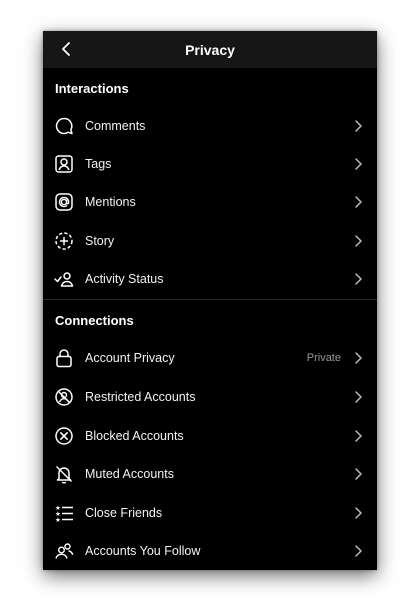 This screenshot has width=417, height=600. What do you see at coordinates (94, 320) in the screenshot?
I see `section-heading-connections: Connections` at bounding box center [94, 320].